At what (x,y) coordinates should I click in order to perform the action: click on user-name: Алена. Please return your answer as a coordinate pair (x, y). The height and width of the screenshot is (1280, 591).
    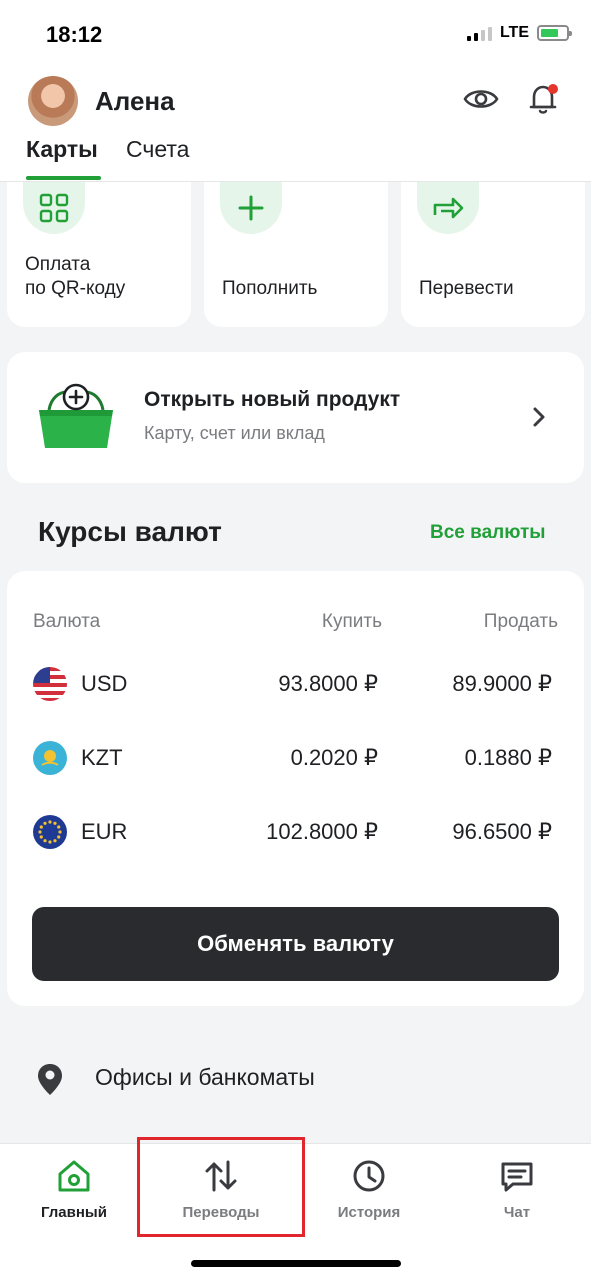
    Looking at the image, I should click on (135, 101).